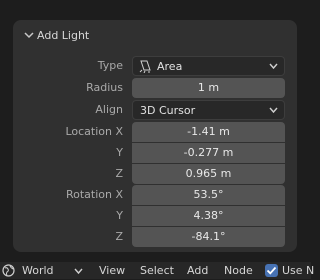  I want to click on rotation-y-field: 4.38°, so click(208, 216).